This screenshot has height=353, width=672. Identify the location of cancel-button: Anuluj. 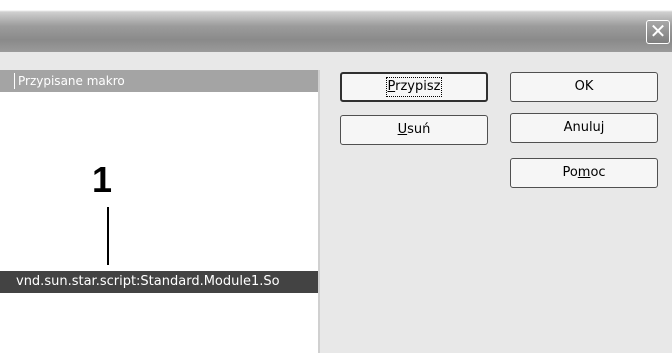
(584, 128).